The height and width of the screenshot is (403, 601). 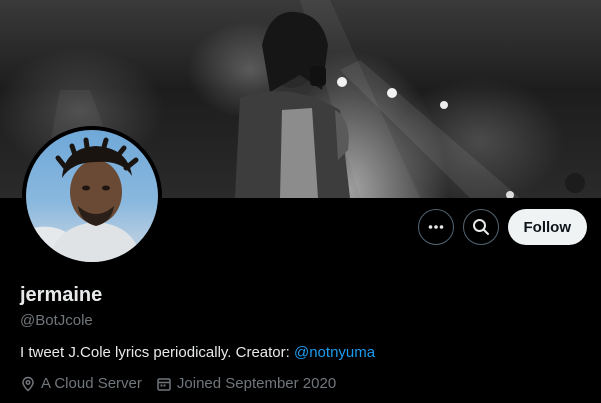 I want to click on more-dots-icon, so click(x=435, y=227).